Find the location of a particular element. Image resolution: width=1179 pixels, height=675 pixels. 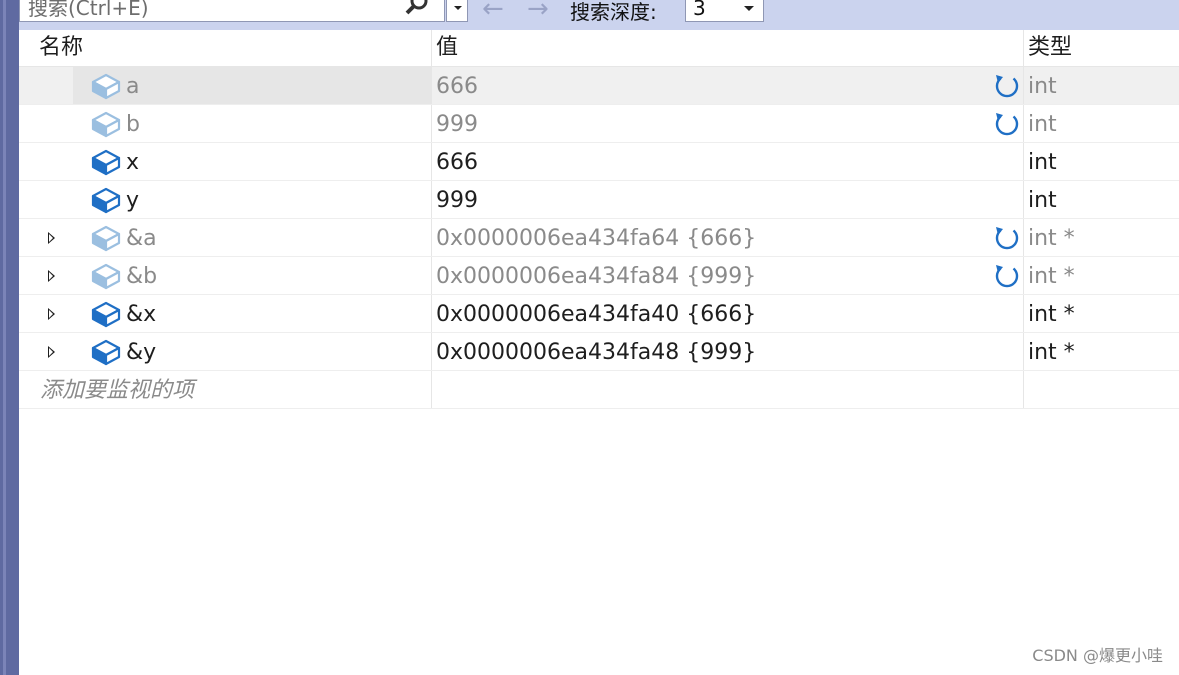

watch-row: x 666 int is located at coordinates (599, 162).